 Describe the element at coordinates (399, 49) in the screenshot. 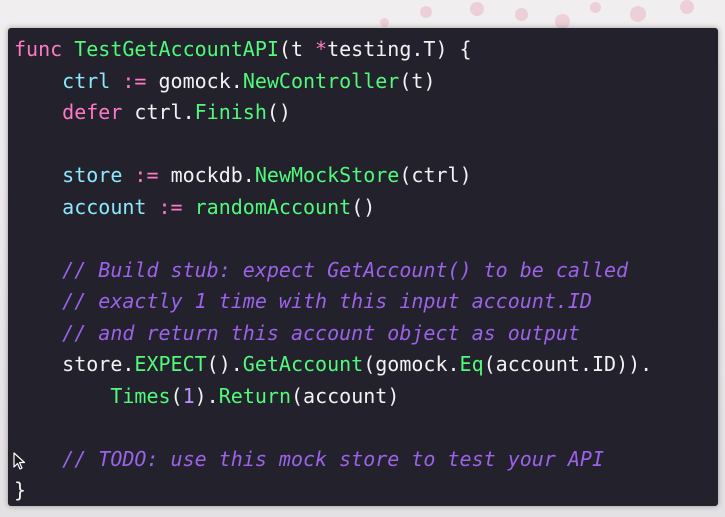

I see `code-token: testing.T) {` at that location.